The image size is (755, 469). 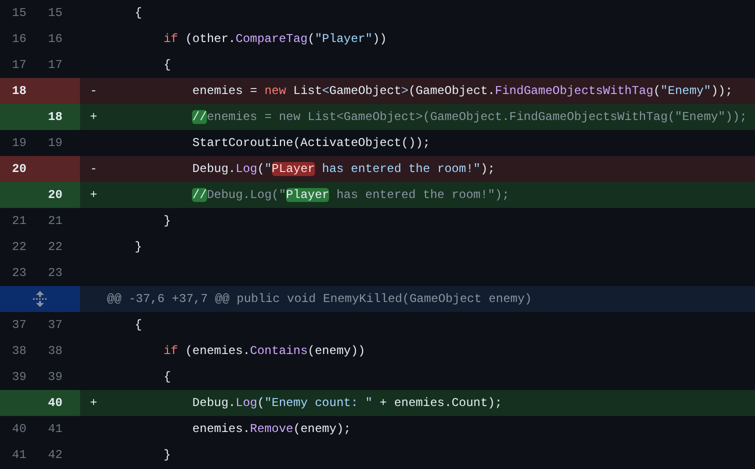 I want to click on hunk-header: @@ -37,6 +37,7 @@ public void EnemyKilled(GameObject enemy), so click(x=319, y=299).